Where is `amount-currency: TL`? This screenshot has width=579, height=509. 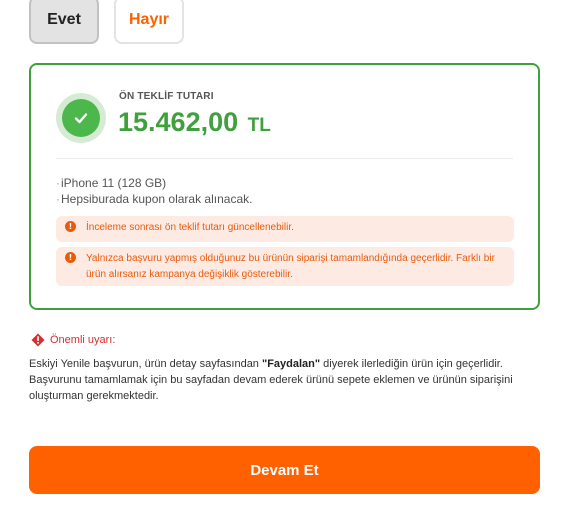 amount-currency: TL is located at coordinates (259, 125).